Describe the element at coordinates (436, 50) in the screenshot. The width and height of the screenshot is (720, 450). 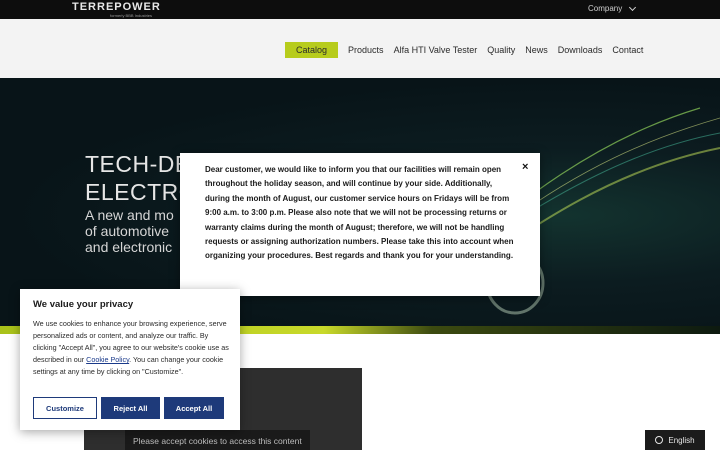
I see `nav-item-valve-tester: Alfa HTI Valve Tester` at that location.